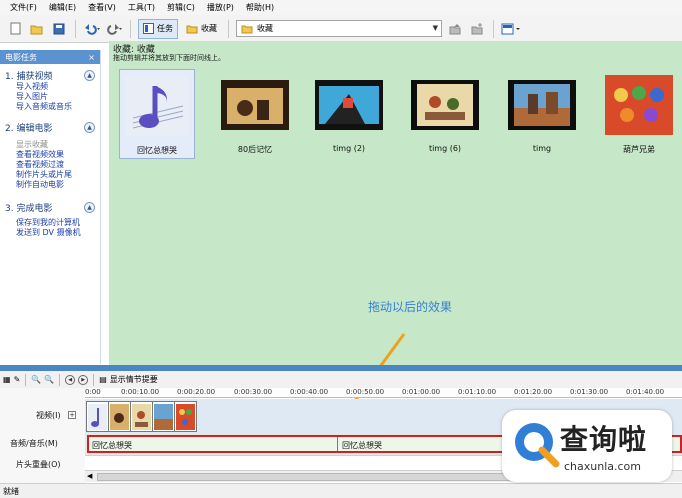  What do you see at coordinates (455, 29) in the screenshot?
I see `up-level-icon` at bounding box center [455, 29].